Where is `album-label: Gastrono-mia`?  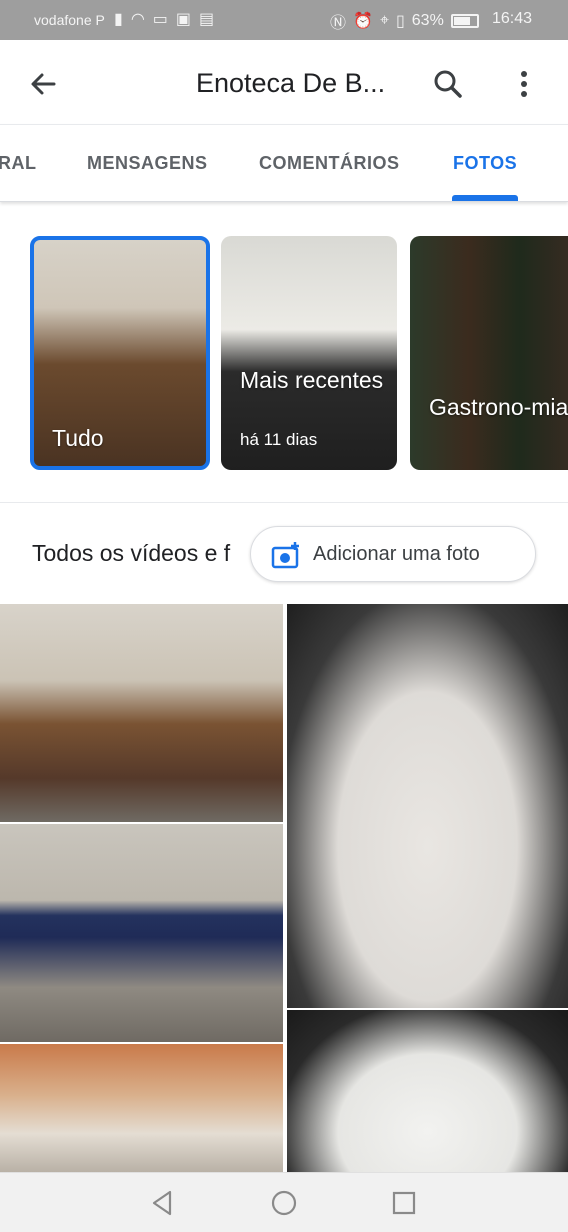
album-label: Gastrono-mia is located at coordinates (498, 407).